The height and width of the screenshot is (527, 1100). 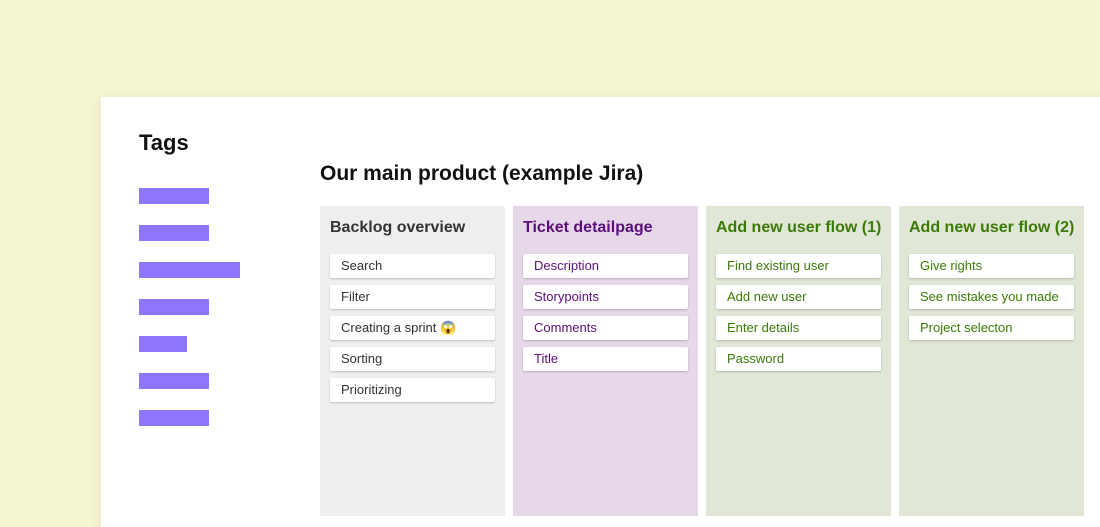 What do you see at coordinates (412, 266) in the screenshot?
I see `card: Search` at bounding box center [412, 266].